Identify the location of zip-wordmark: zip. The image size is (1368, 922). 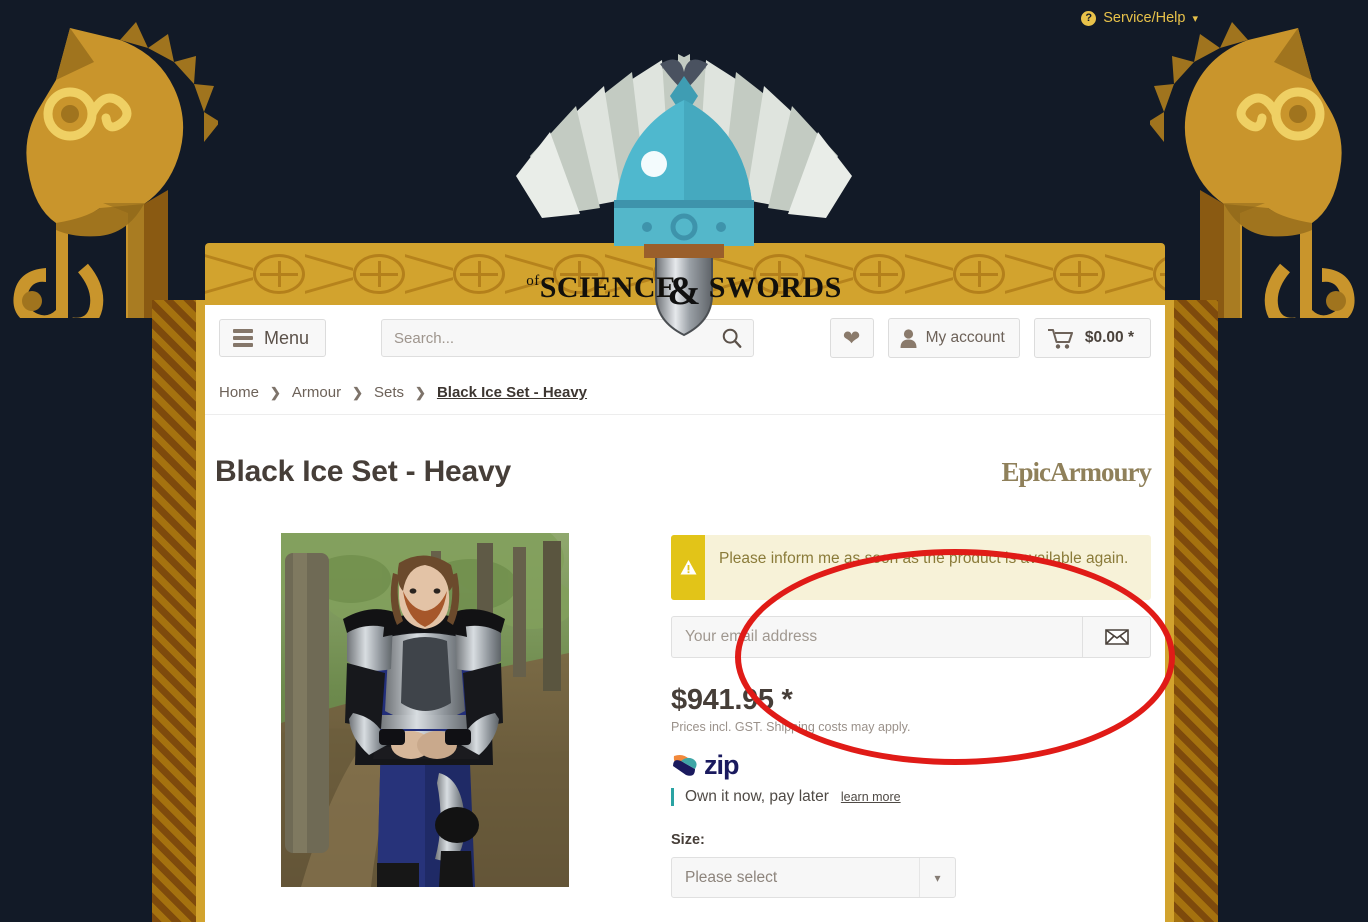
(721, 765).